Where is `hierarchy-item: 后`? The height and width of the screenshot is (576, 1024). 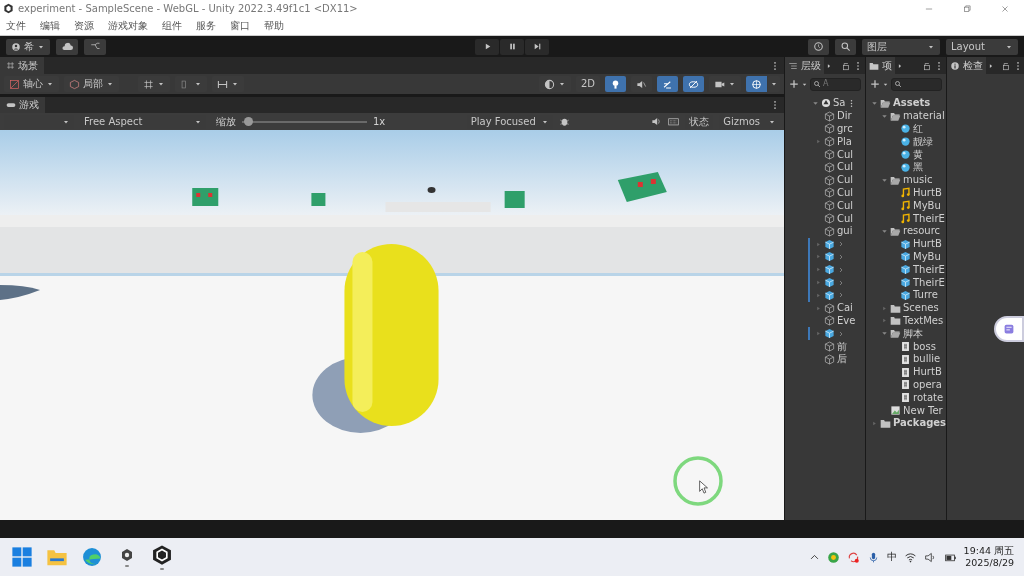
hierarchy-item: 后 is located at coordinates (838, 359).